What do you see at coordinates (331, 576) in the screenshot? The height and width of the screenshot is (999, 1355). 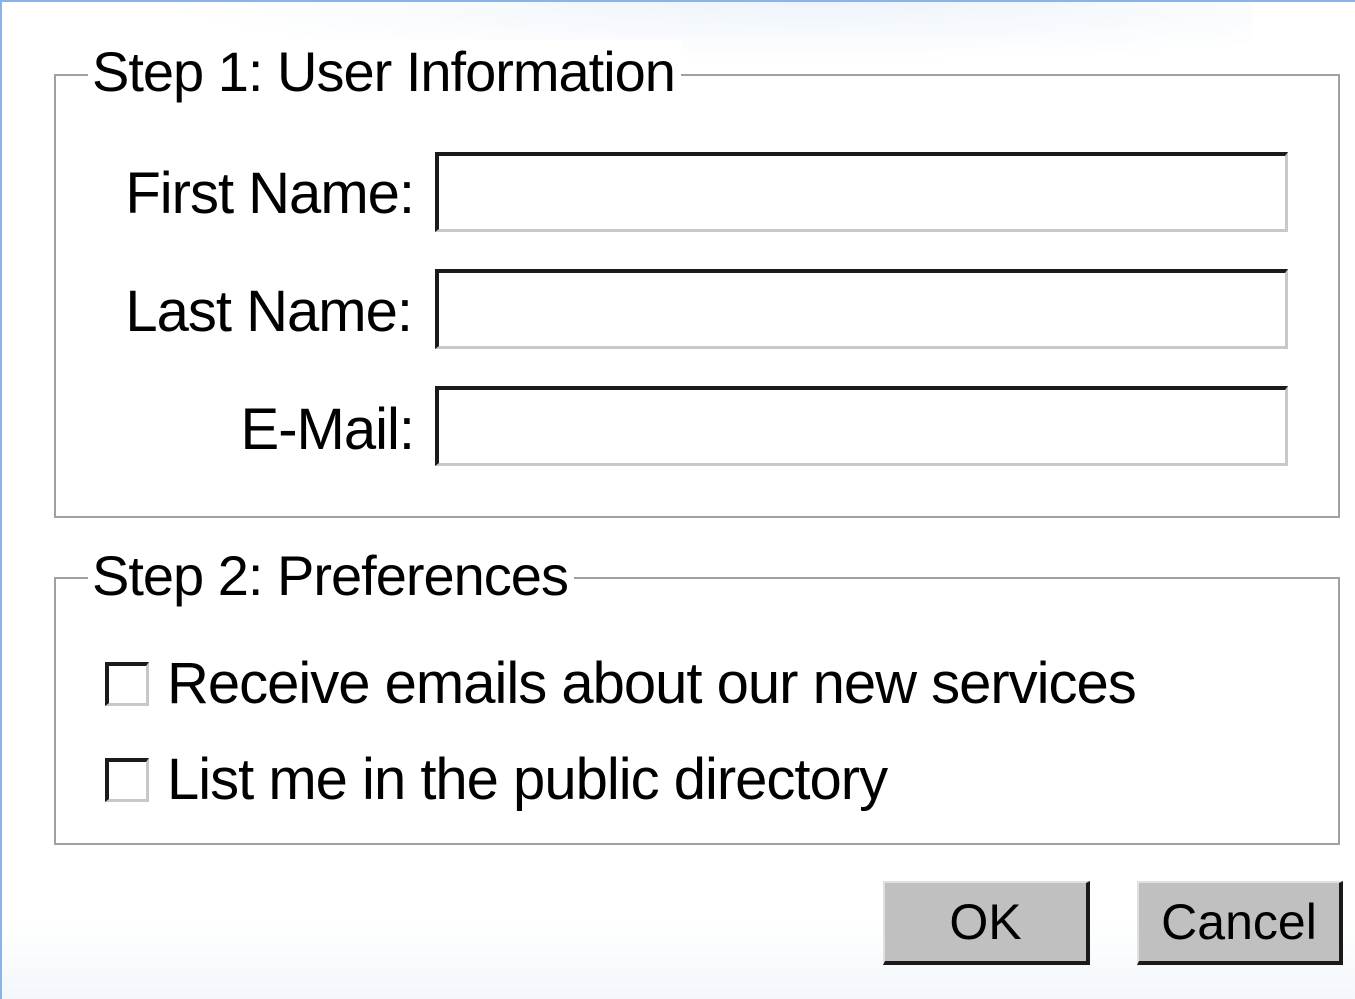 I see `step2-legend: Step 2: Preferences` at bounding box center [331, 576].